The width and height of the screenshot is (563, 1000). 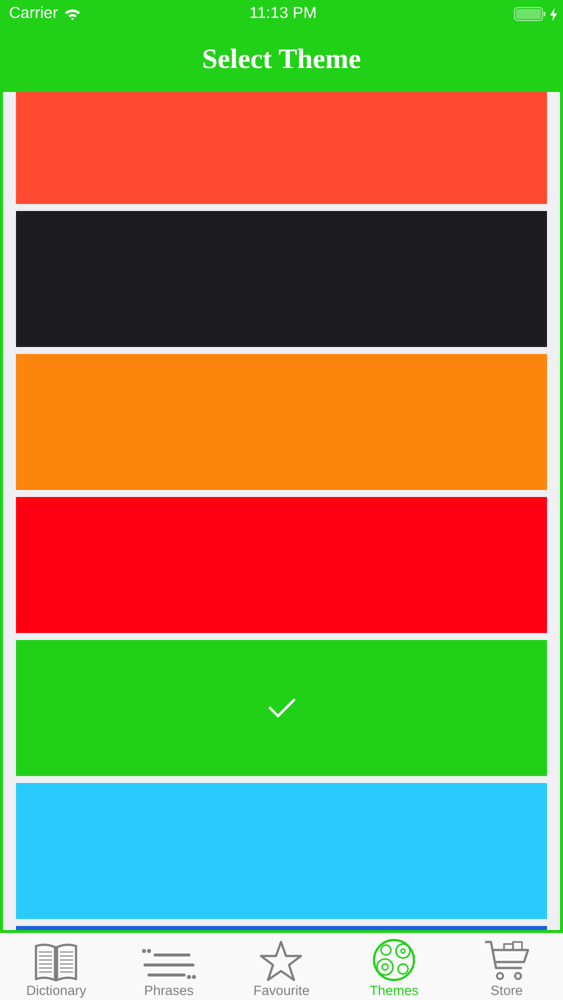 I want to click on palette-circle-icon, so click(x=394, y=960).